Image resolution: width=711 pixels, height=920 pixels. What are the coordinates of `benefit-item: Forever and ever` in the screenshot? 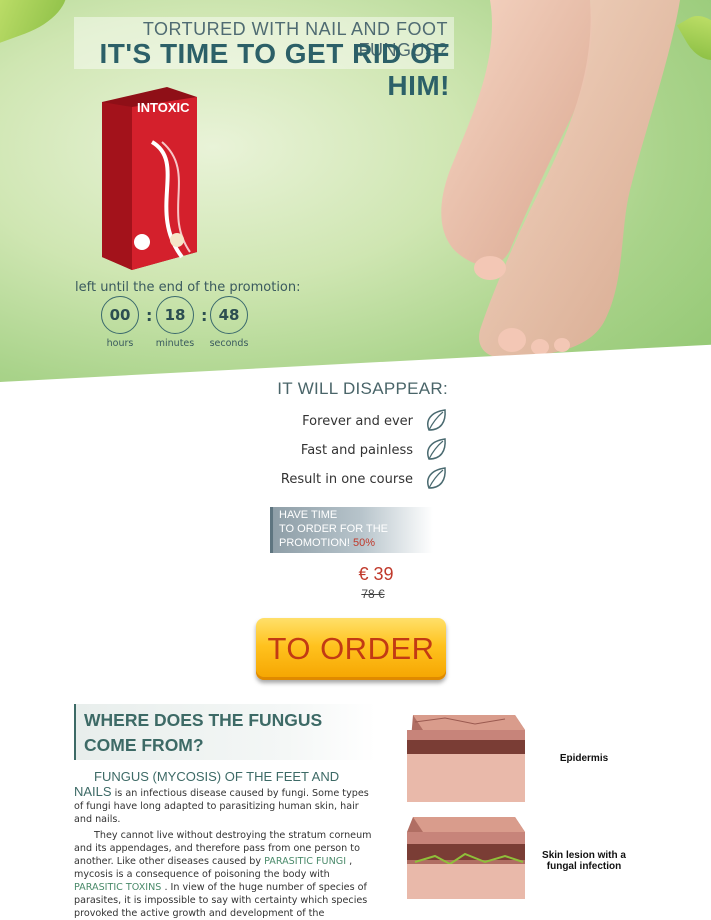 It's located at (357, 421).